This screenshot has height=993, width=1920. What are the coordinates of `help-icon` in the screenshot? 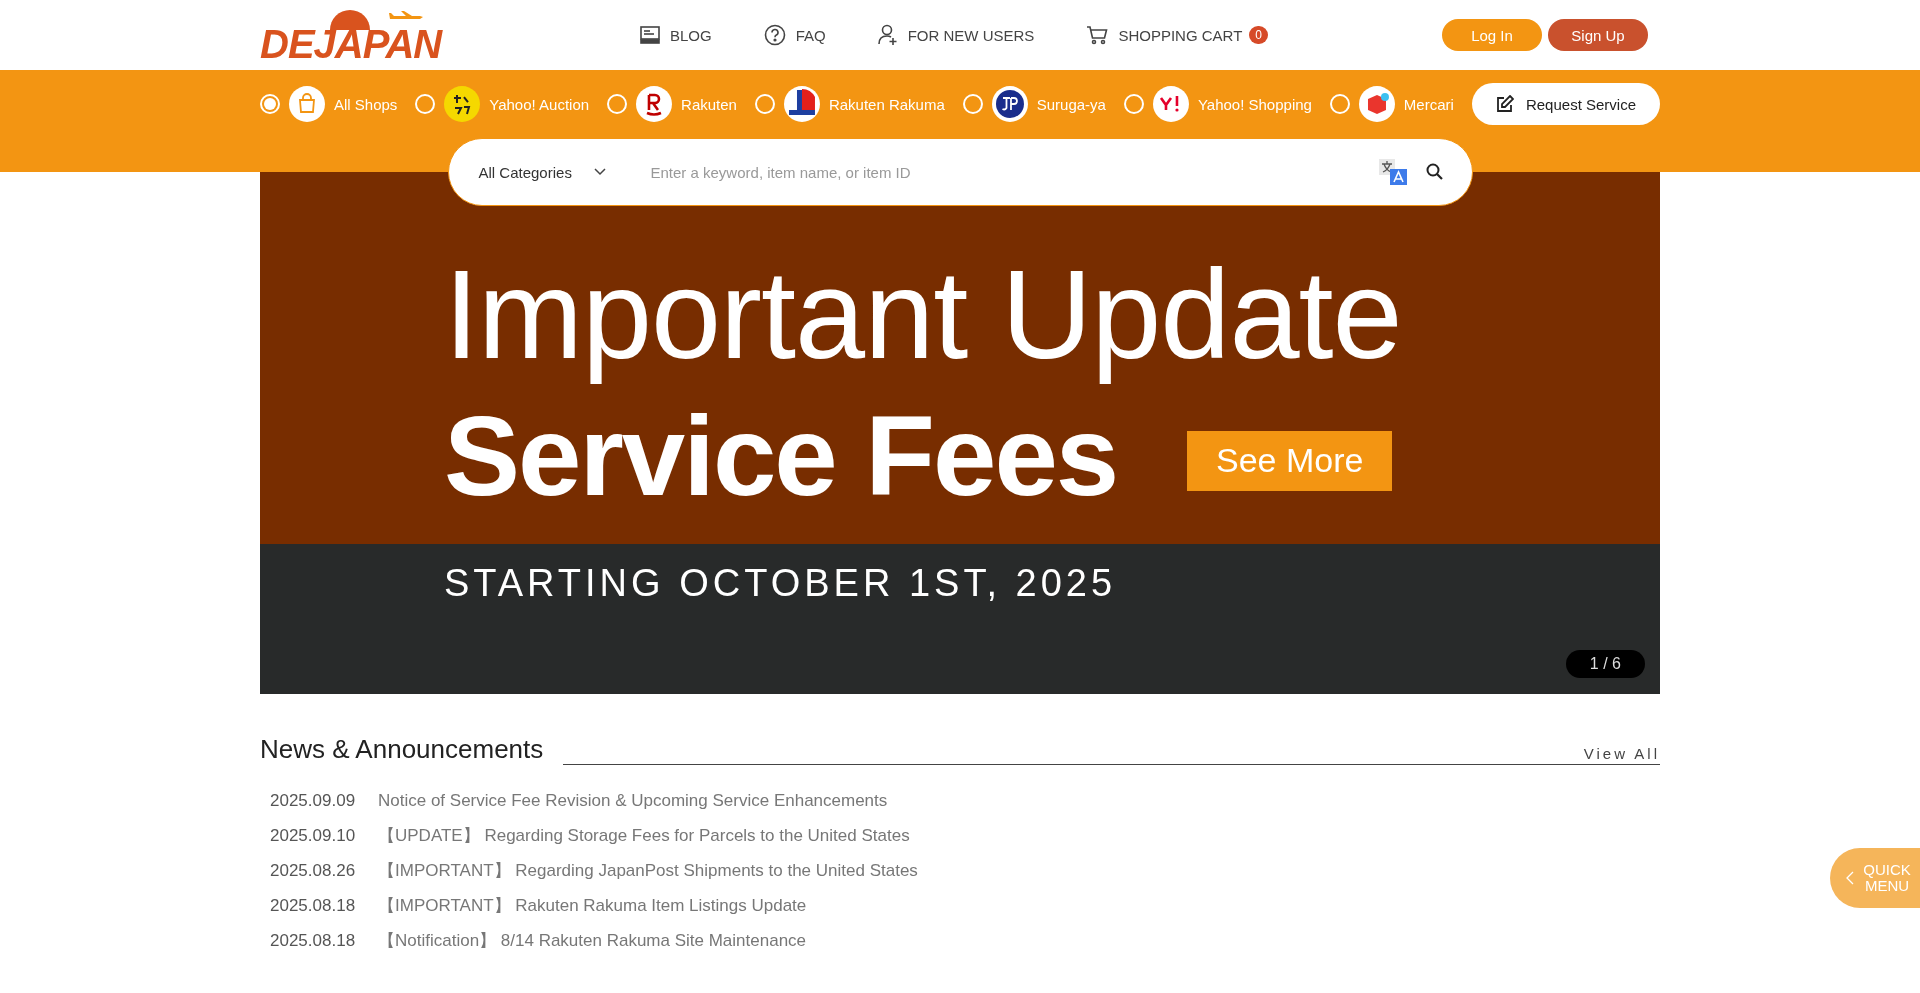 It's located at (774, 35).